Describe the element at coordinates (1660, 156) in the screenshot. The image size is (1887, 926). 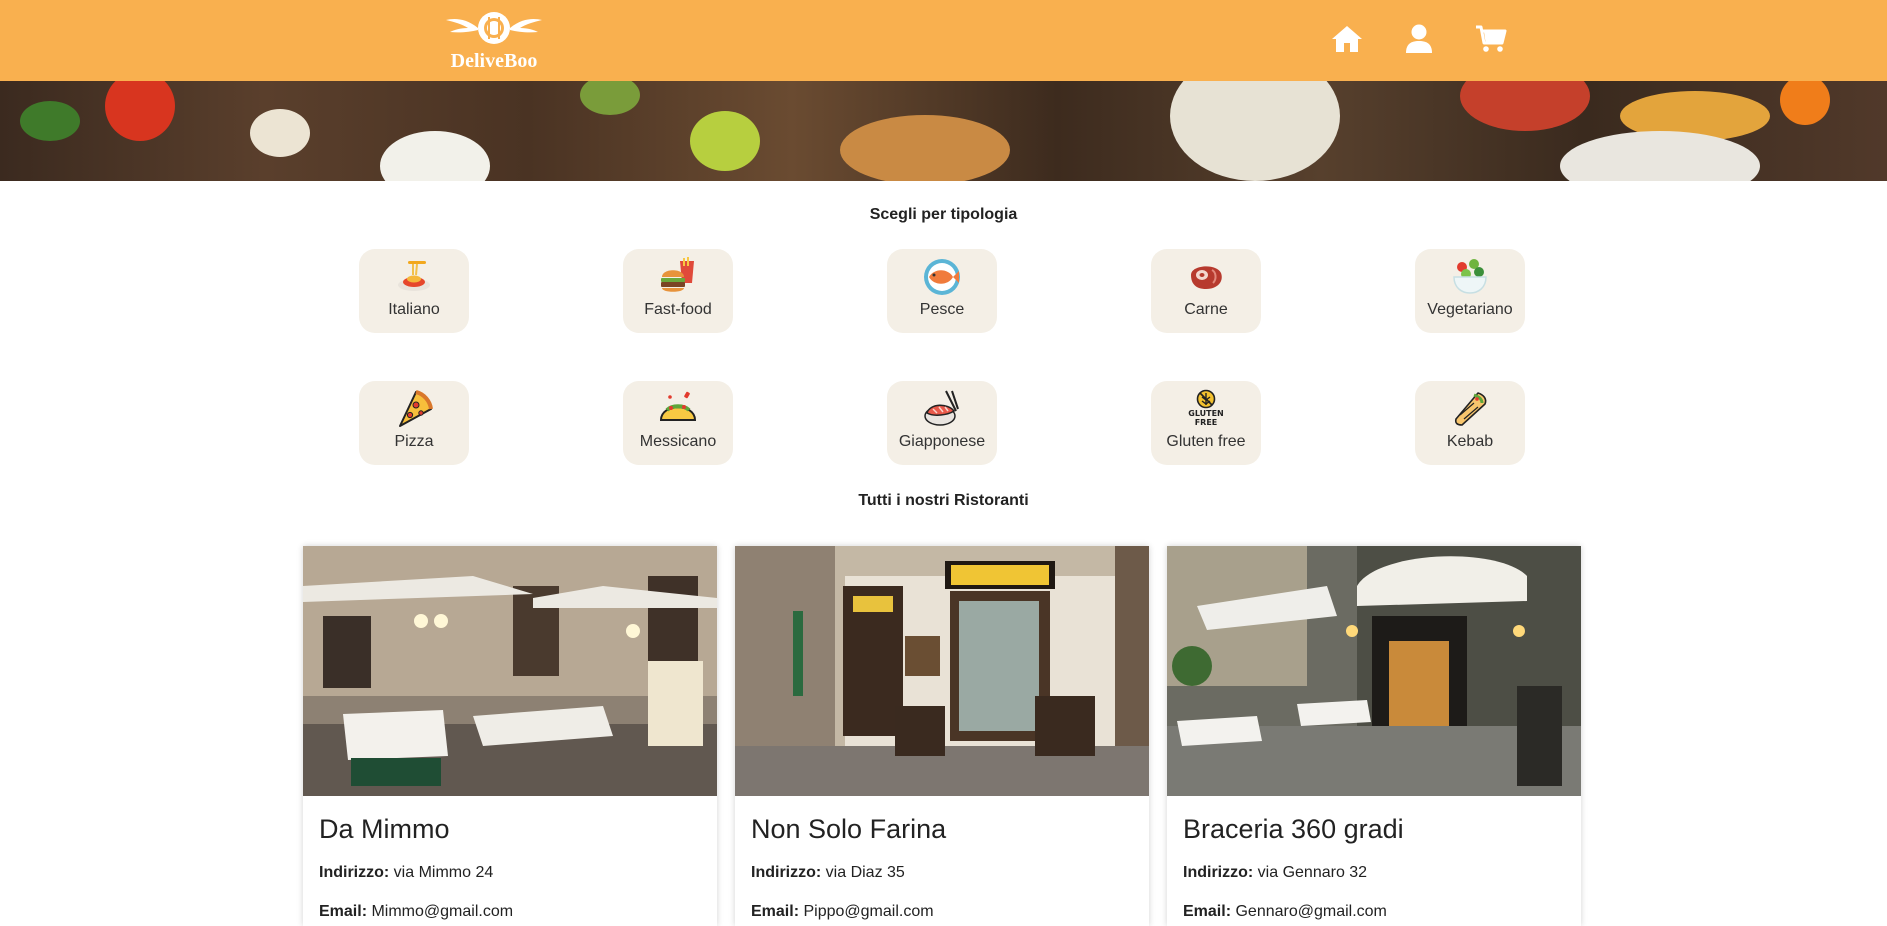
I see `paper-decor` at that location.